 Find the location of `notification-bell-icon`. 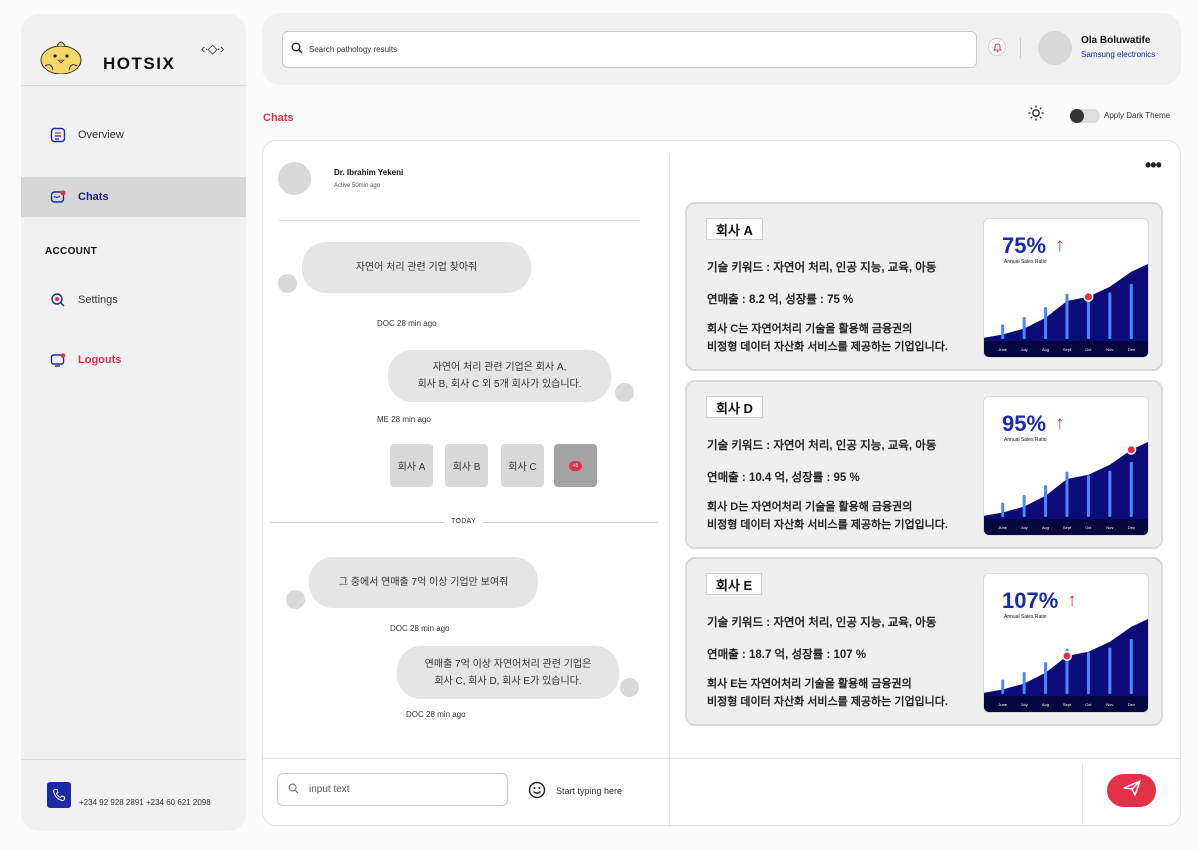

notification-bell-icon is located at coordinates (997, 47).